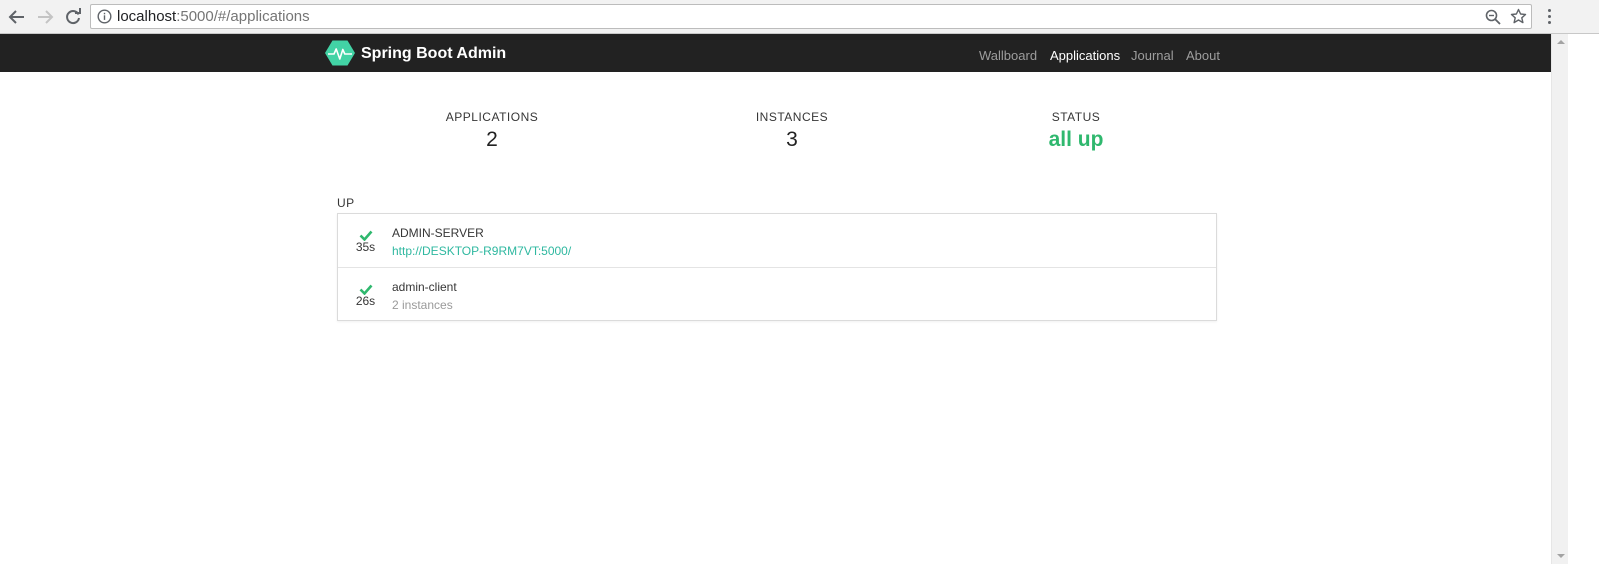 This screenshot has width=1599, height=564. I want to click on url-host: localhost, so click(147, 16).